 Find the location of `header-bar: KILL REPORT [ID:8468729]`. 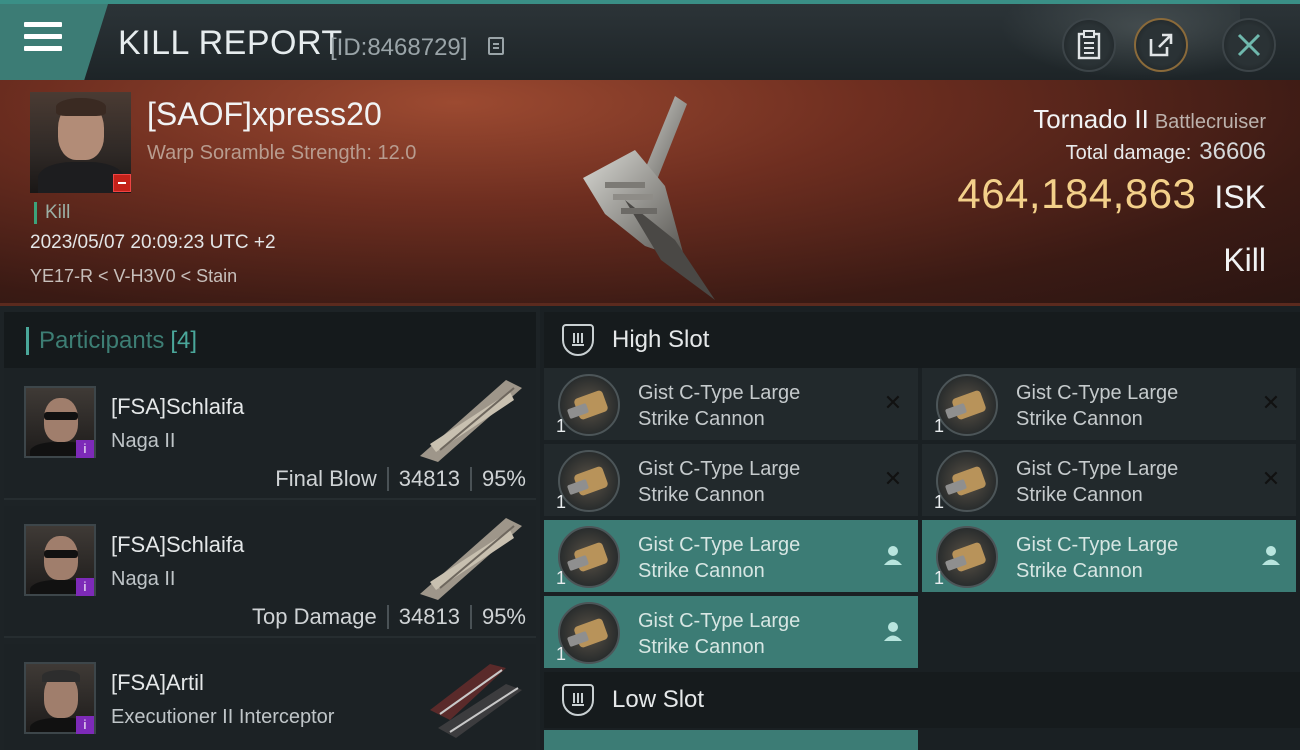

header-bar: KILL REPORT [ID:8468729] is located at coordinates (650, 40).